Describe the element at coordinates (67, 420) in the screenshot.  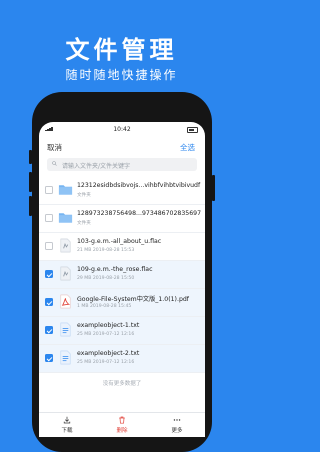
I see `download-icon` at that location.